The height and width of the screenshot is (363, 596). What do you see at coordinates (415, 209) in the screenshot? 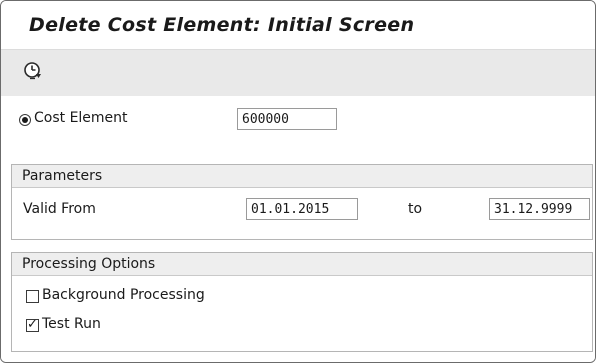
I see `to-label: to` at bounding box center [415, 209].